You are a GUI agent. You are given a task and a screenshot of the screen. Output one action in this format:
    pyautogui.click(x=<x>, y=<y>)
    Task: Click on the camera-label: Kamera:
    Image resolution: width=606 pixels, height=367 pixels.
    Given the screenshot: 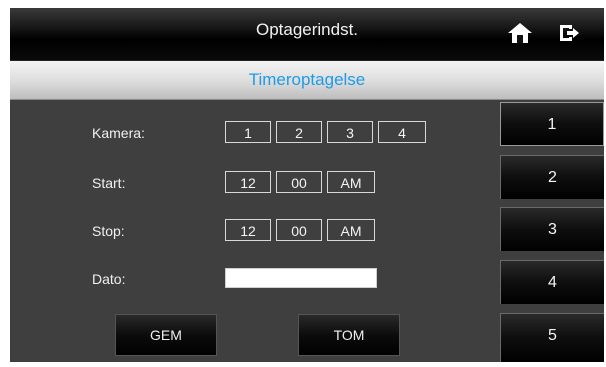 What is the action you would take?
    pyautogui.click(x=118, y=133)
    